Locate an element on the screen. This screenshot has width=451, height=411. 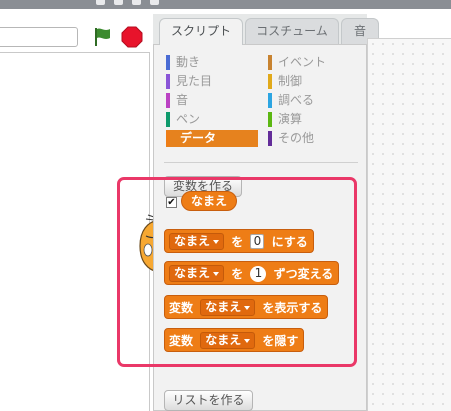
category-control: 制御 is located at coordinates (314, 81).